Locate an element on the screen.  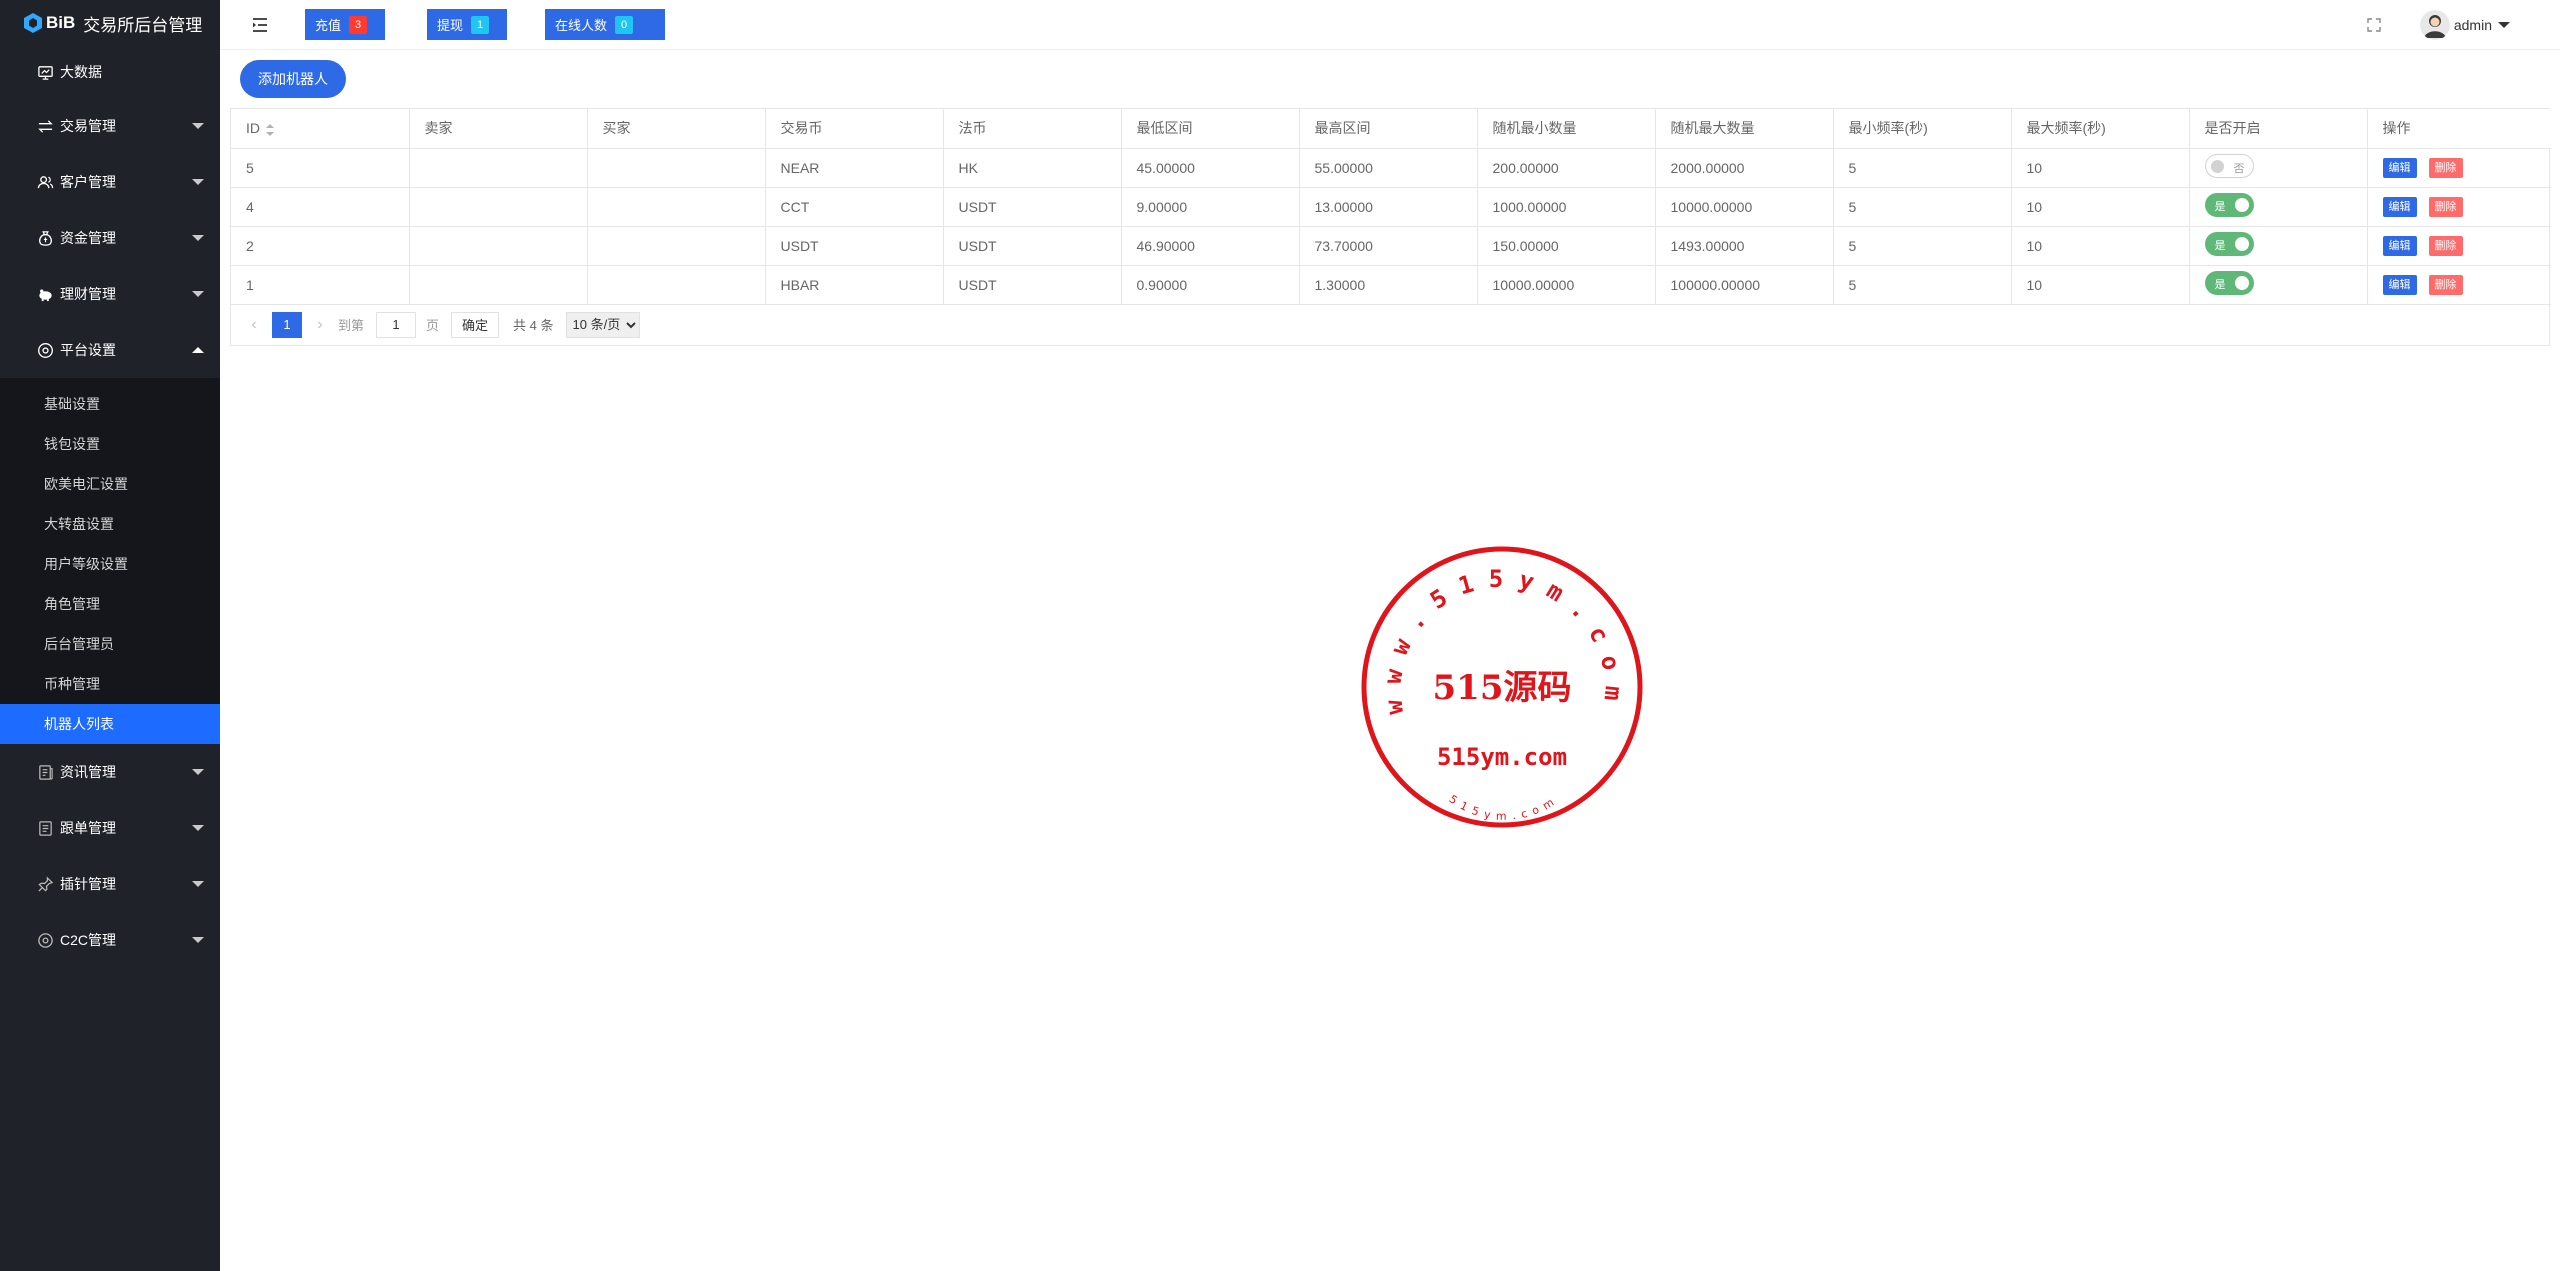
prev-page-button: ‹ is located at coordinates (254, 325).